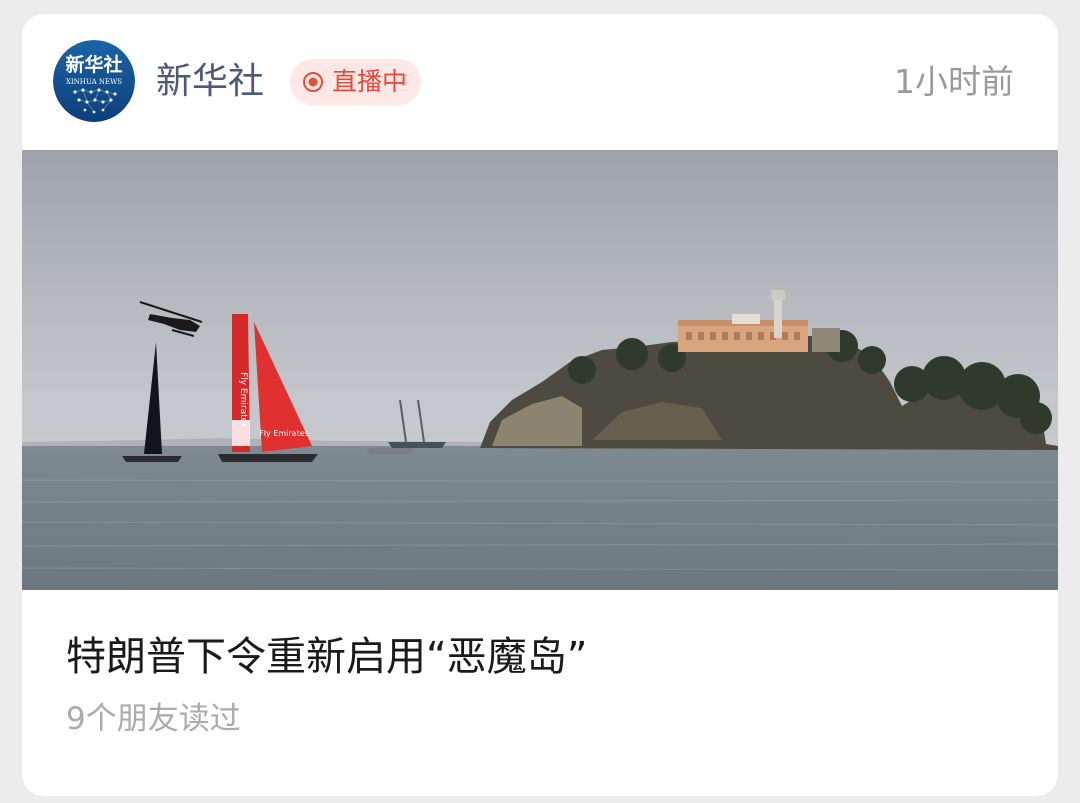 Image resolution: width=1080 pixels, height=803 pixels. What do you see at coordinates (153, 719) in the screenshot?
I see `friends-read-count: 9个朋友读过` at bounding box center [153, 719].